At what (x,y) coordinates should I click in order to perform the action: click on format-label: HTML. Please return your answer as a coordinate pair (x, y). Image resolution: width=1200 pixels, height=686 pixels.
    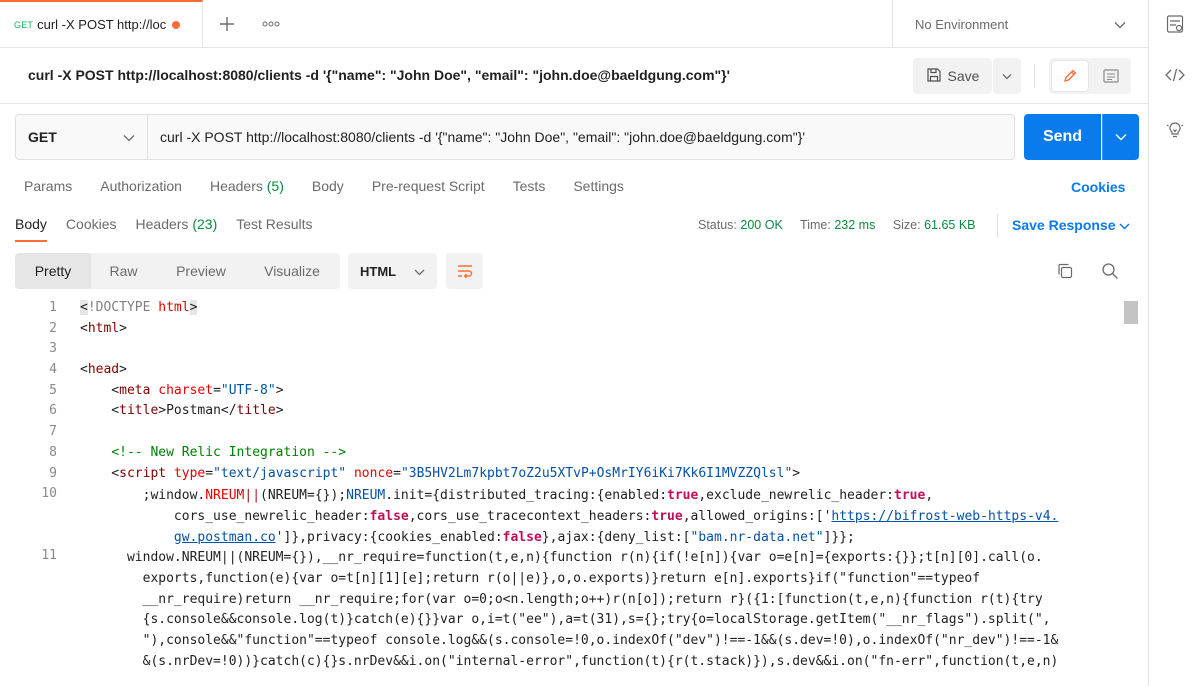
    Looking at the image, I should click on (378, 271).